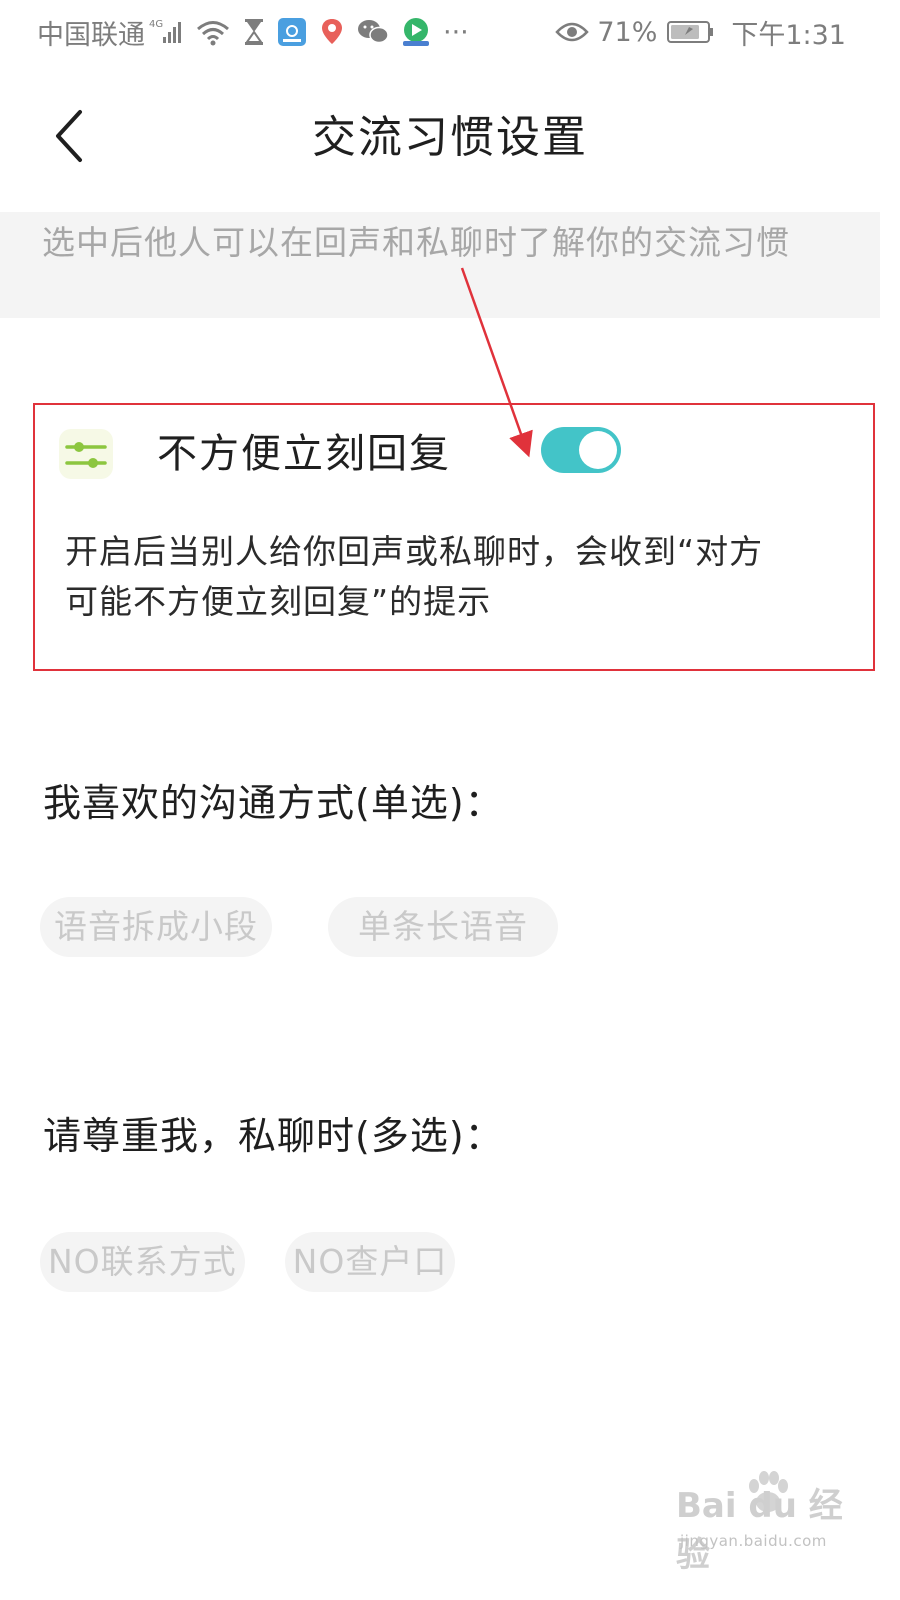 The image size is (900, 1600). Describe the element at coordinates (373, 32) in the screenshot. I see `wechat-icon` at that location.